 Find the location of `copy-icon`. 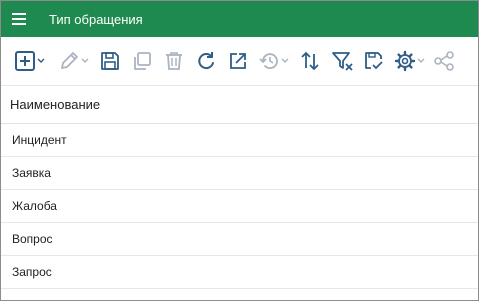

copy-icon is located at coordinates (142, 61).